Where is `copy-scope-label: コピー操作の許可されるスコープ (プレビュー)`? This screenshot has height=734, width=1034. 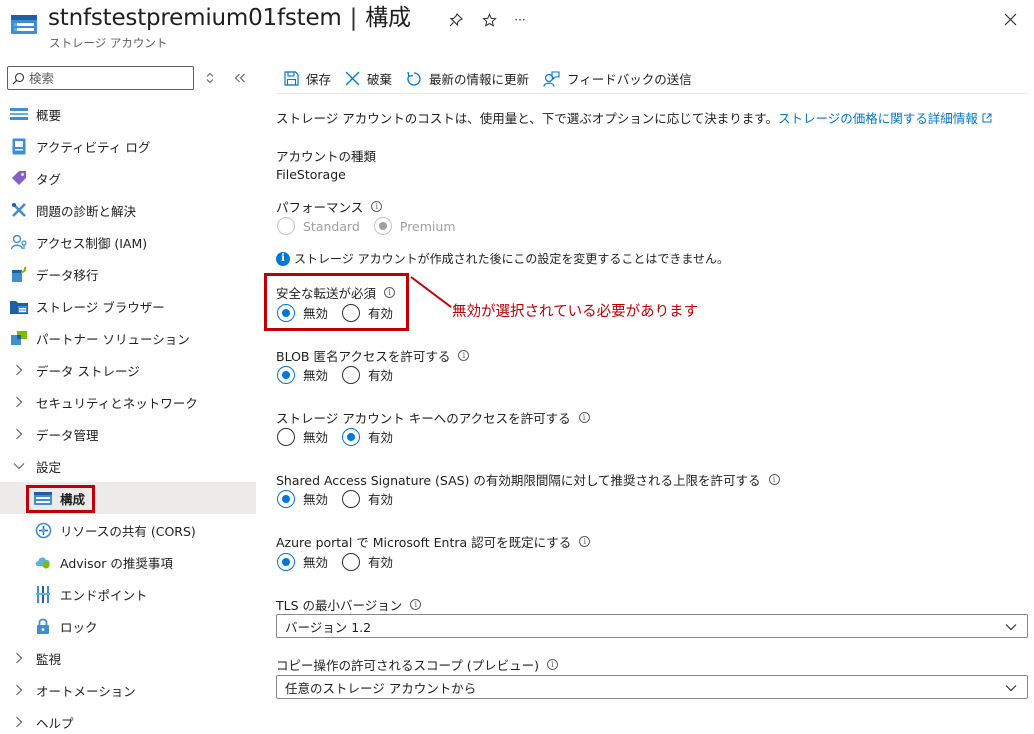
copy-scope-label: コピー操作の許可されるスコープ (プレビュー) is located at coordinates (407, 665).